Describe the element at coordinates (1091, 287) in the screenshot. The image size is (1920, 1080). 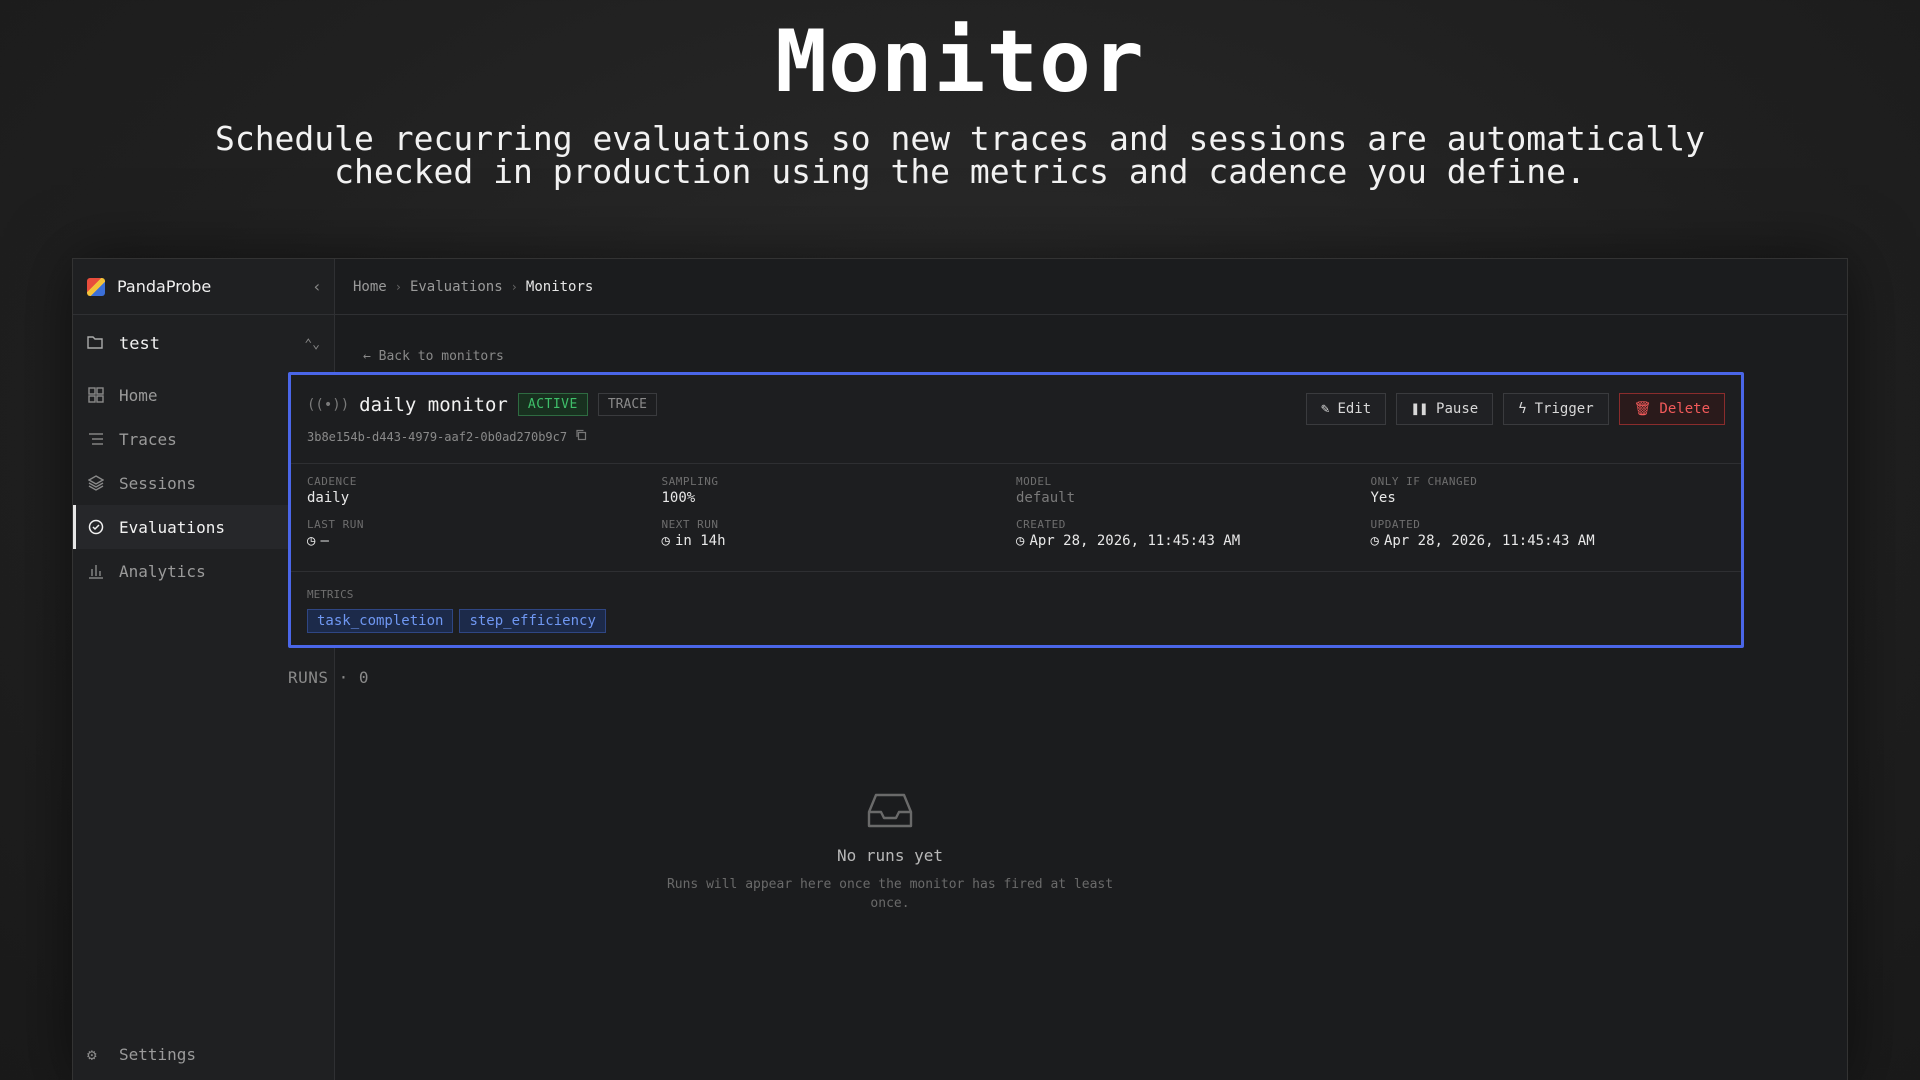
I see `breadcrumb: Home › Evaluations › Monitors` at that location.